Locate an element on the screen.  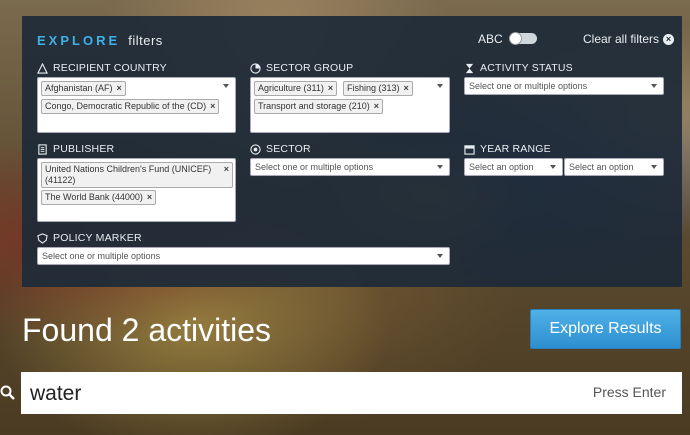
results-count-heading: Found 2 activities is located at coordinates (147, 330).